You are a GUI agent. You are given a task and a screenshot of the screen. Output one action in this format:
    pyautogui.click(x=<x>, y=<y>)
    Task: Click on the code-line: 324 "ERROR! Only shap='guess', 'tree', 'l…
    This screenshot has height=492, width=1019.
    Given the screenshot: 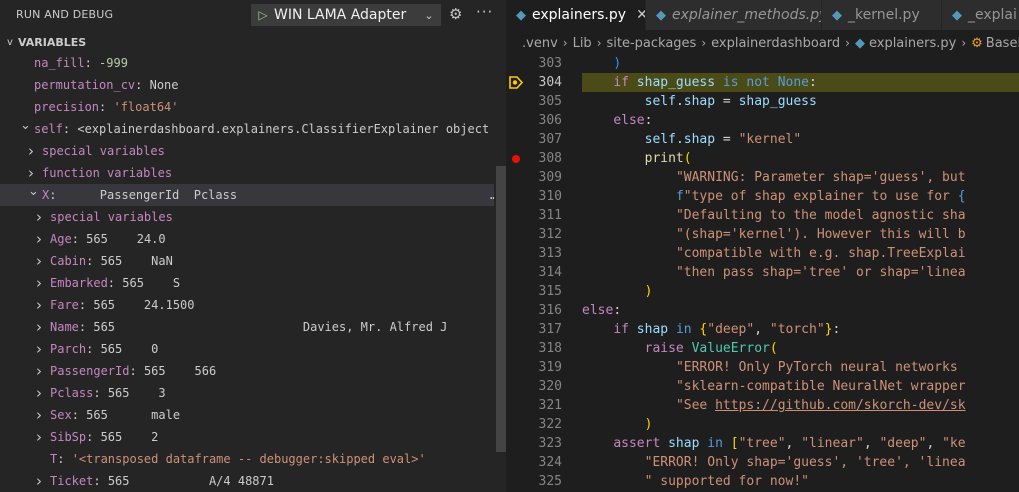 What is the action you would take?
    pyautogui.click(x=762, y=462)
    